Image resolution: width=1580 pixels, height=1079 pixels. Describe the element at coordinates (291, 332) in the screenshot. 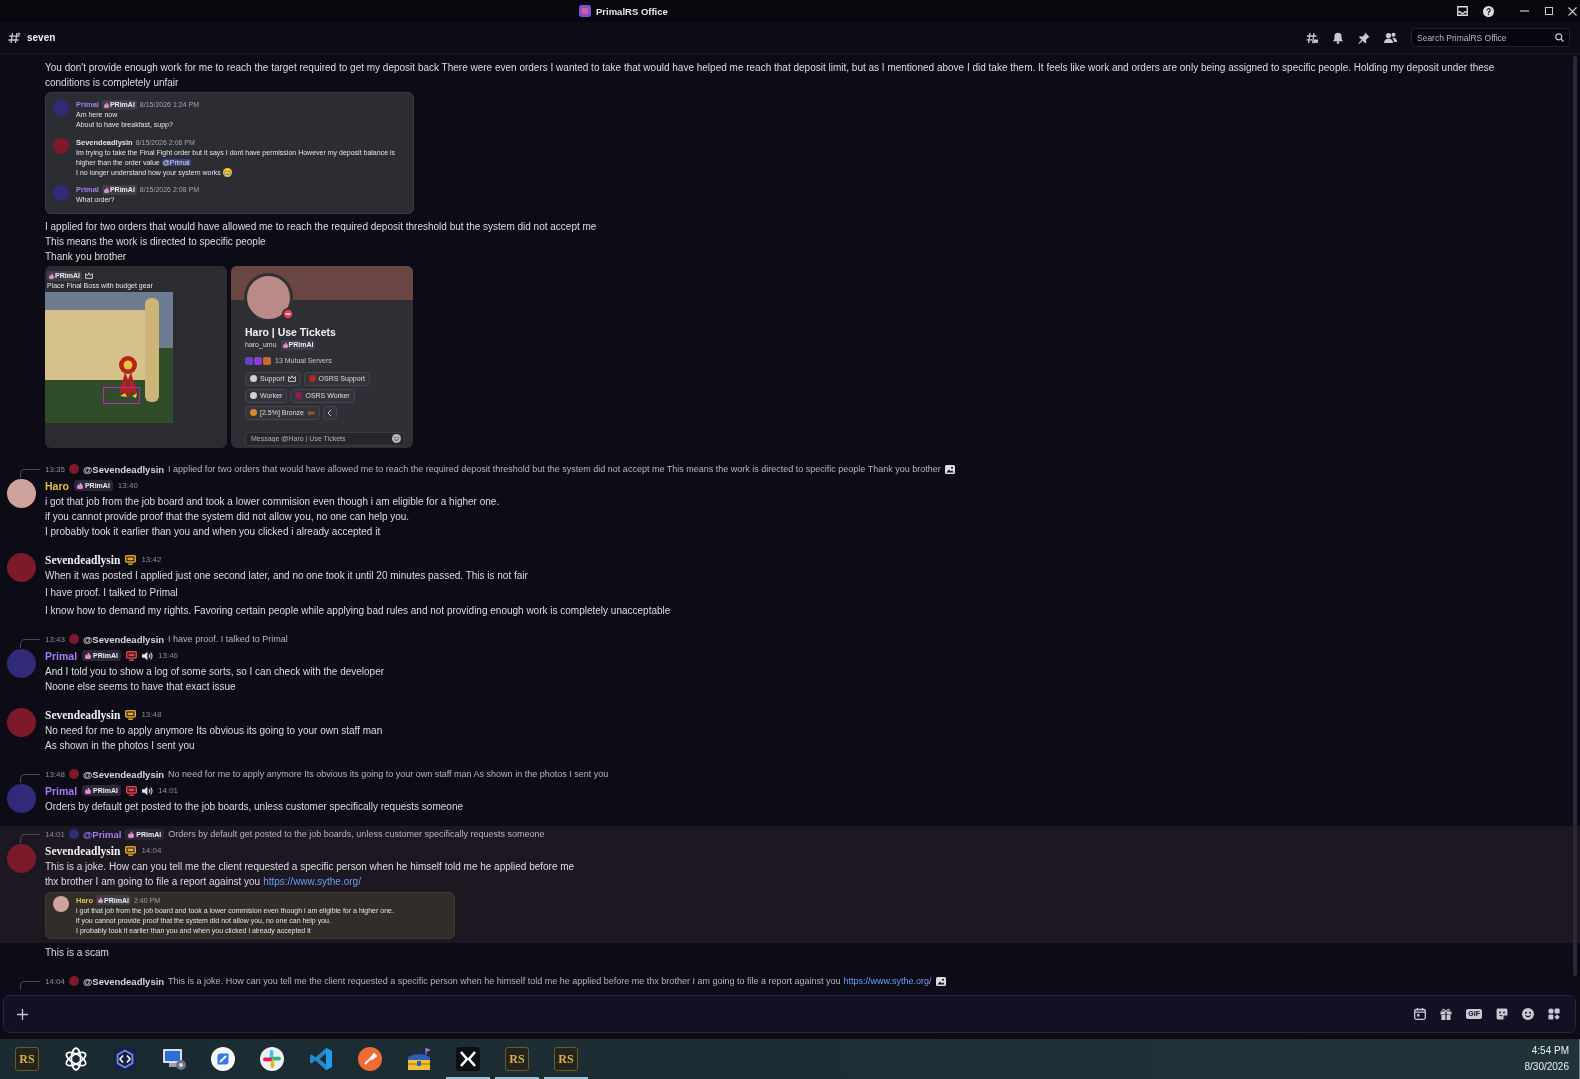

I see `profile-name: Haro | Use Tickets` at that location.